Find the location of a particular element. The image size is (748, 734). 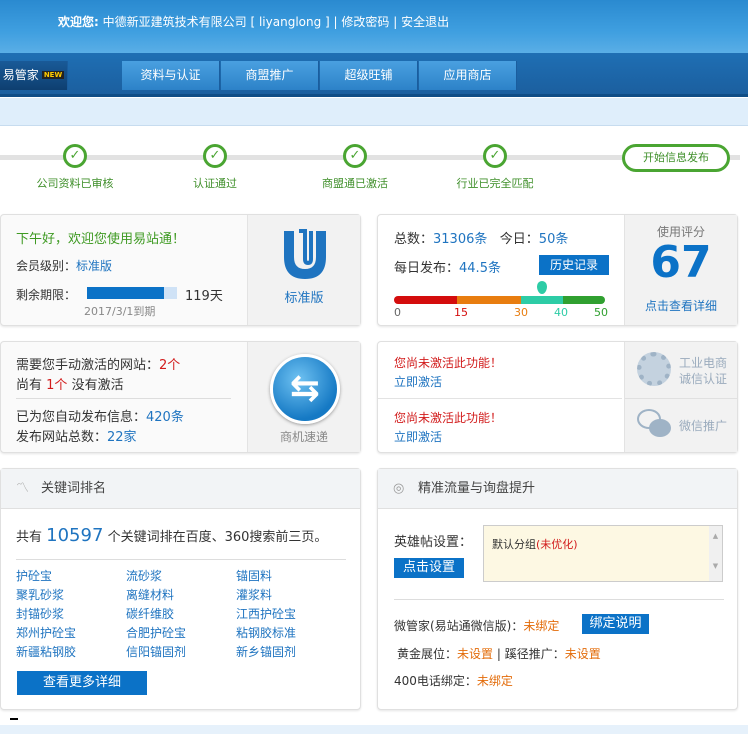

quick-opportunity-label: 商机速递 is located at coordinates (303, 437).